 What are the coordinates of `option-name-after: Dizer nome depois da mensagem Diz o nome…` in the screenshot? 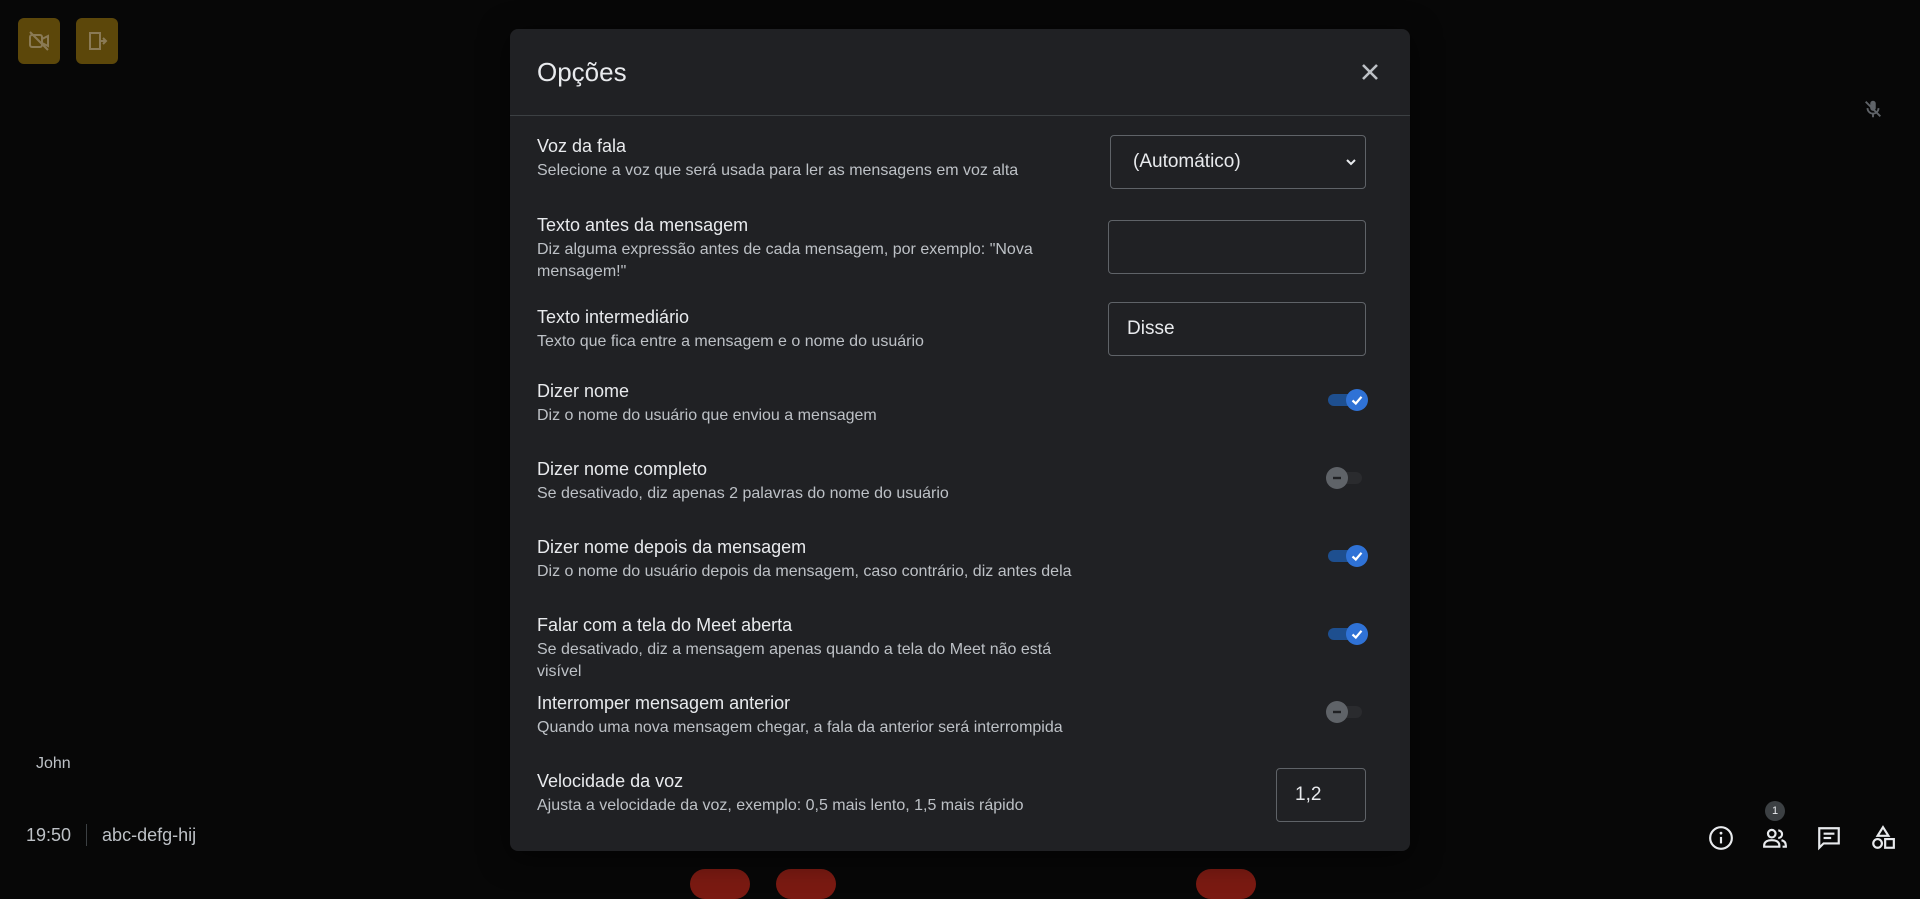 It's located at (952, 559).